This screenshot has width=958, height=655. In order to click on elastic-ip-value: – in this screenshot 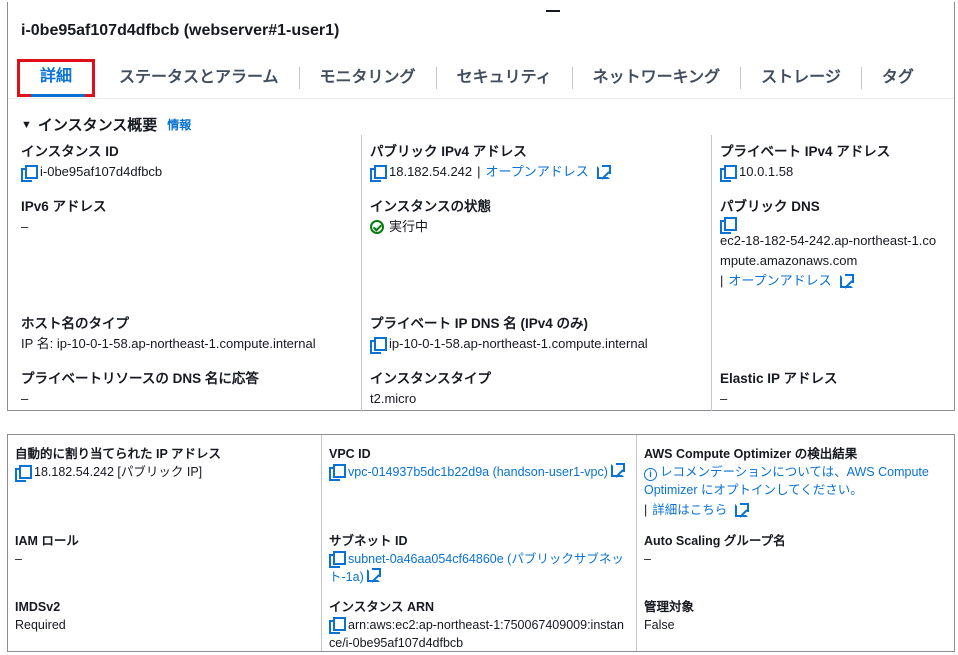, I will do `click(724, 398)`.